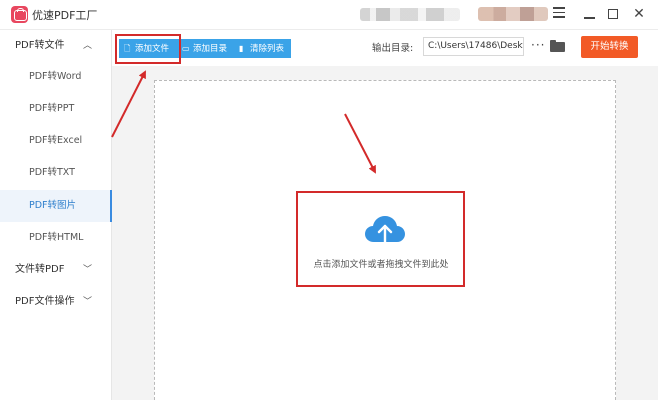  Describe the element at coordinates (40, 45) in the screenshot. I see `sidebar-group-label: PDF转文件` at that location.